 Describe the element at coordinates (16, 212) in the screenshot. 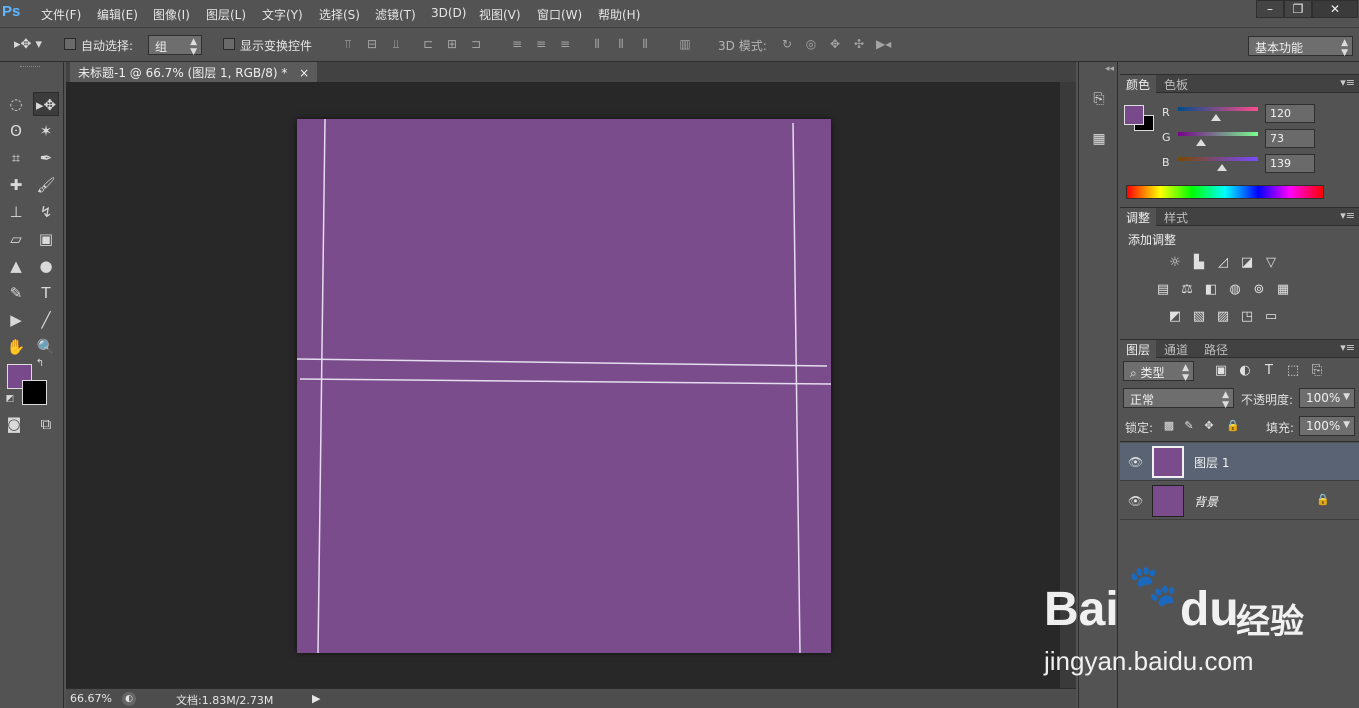

I see `clone-stamp-tool-icon: ⊥` at that location.